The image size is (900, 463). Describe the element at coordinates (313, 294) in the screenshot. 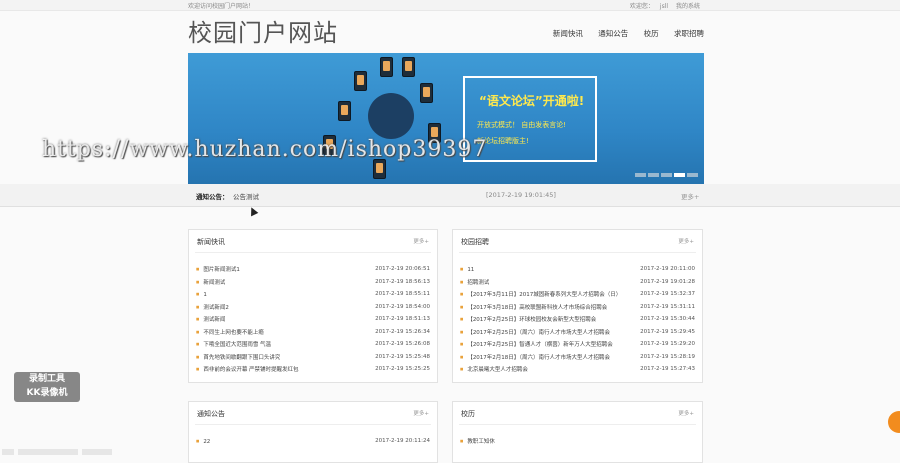

I see `list-item: 1 2017-2-19 18:55:11` at that location.